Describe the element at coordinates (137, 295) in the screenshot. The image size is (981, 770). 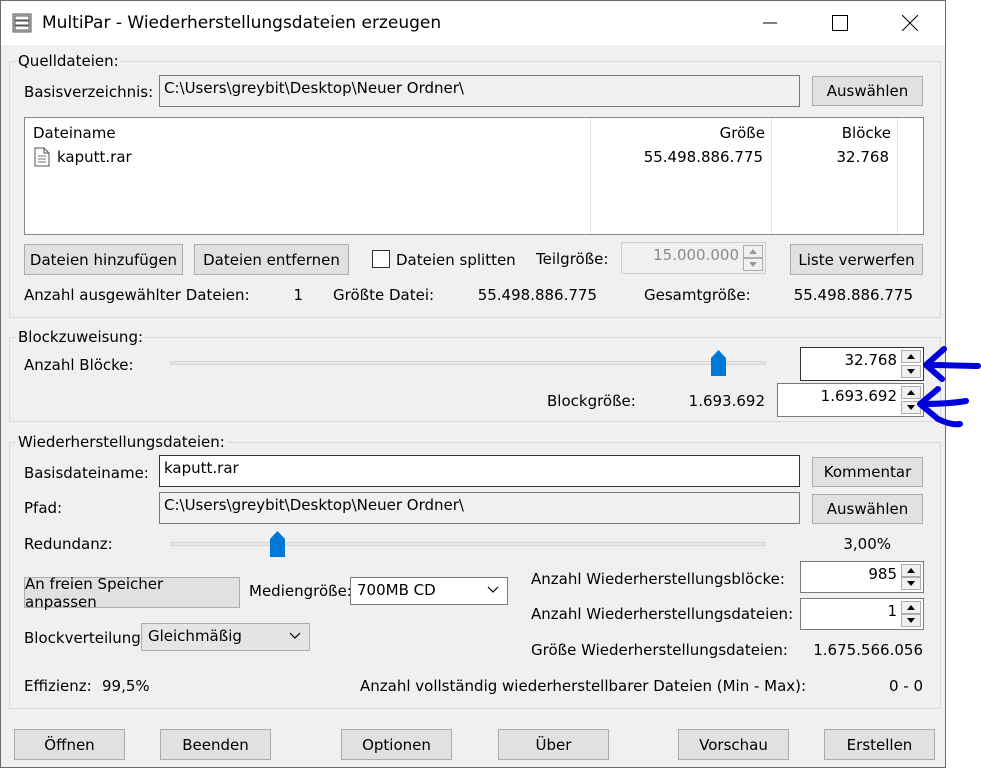
I see `selected-count-label: Anzahl ausgewählter Dateien:` at that location.